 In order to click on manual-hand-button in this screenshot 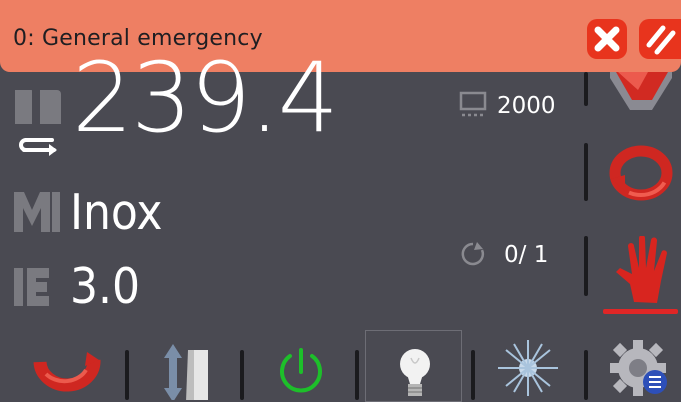, I will do `click(642, 270)`.